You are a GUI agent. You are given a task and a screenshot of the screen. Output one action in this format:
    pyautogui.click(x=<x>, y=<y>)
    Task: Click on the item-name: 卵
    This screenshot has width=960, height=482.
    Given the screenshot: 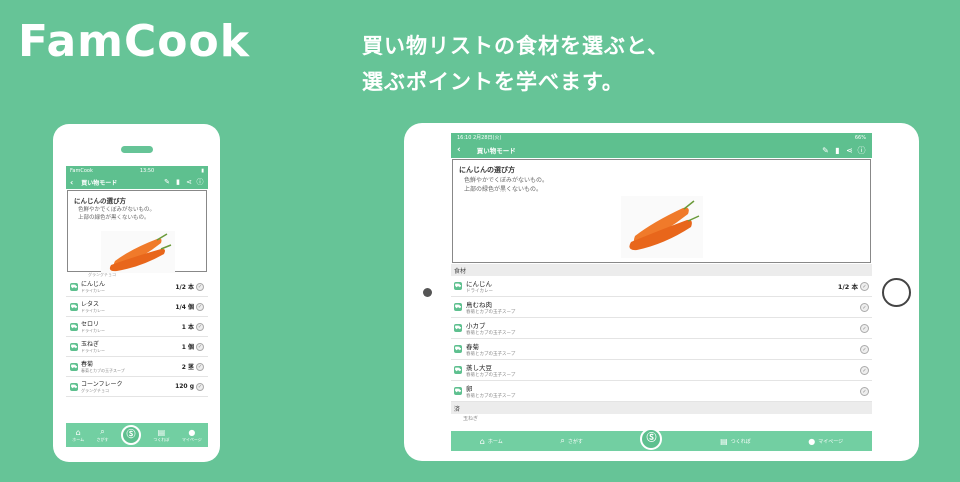 What is the action you would take?
    pyautogui.click(x=469, y=389)
    